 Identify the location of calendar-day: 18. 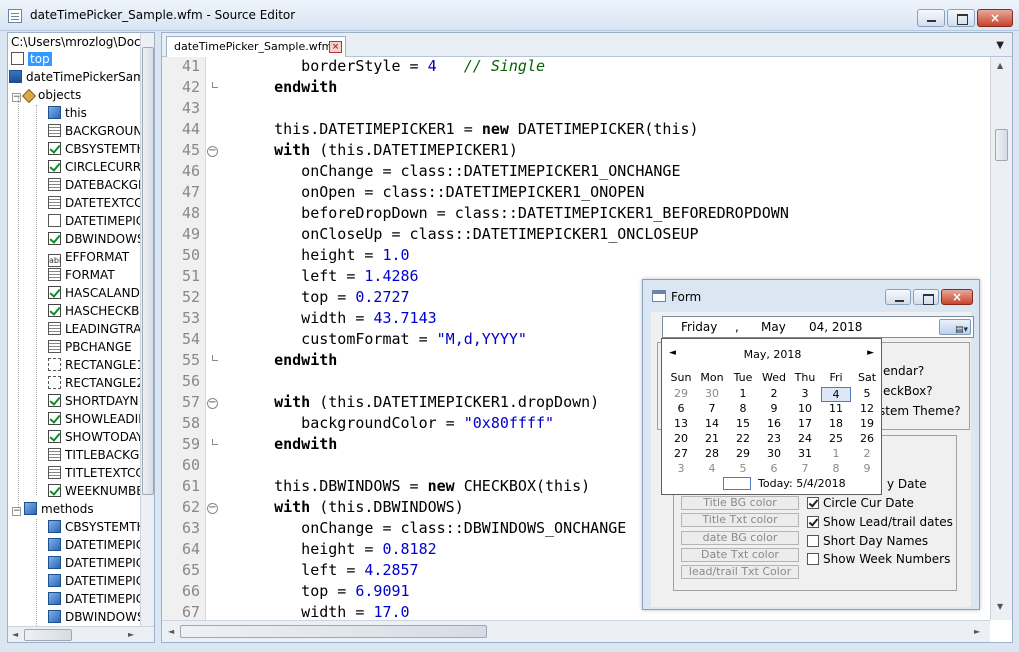
(836, 423).